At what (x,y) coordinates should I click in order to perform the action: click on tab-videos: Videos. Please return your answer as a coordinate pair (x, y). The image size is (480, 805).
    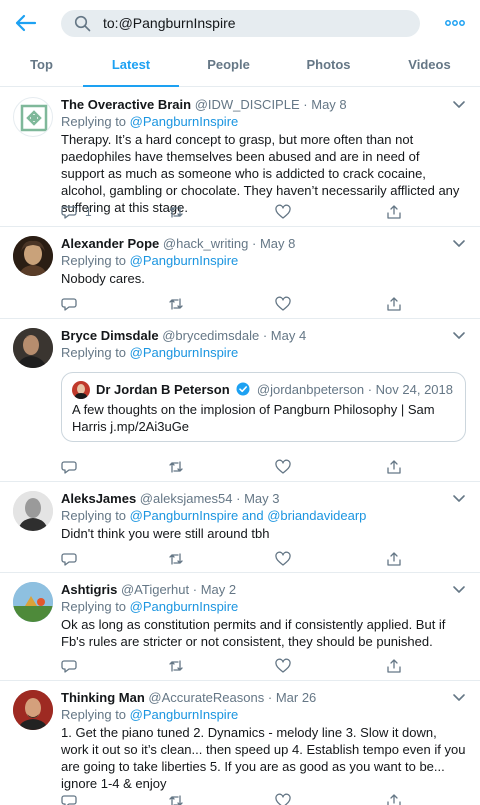
    Looking at the image, I should click on (429, 66).